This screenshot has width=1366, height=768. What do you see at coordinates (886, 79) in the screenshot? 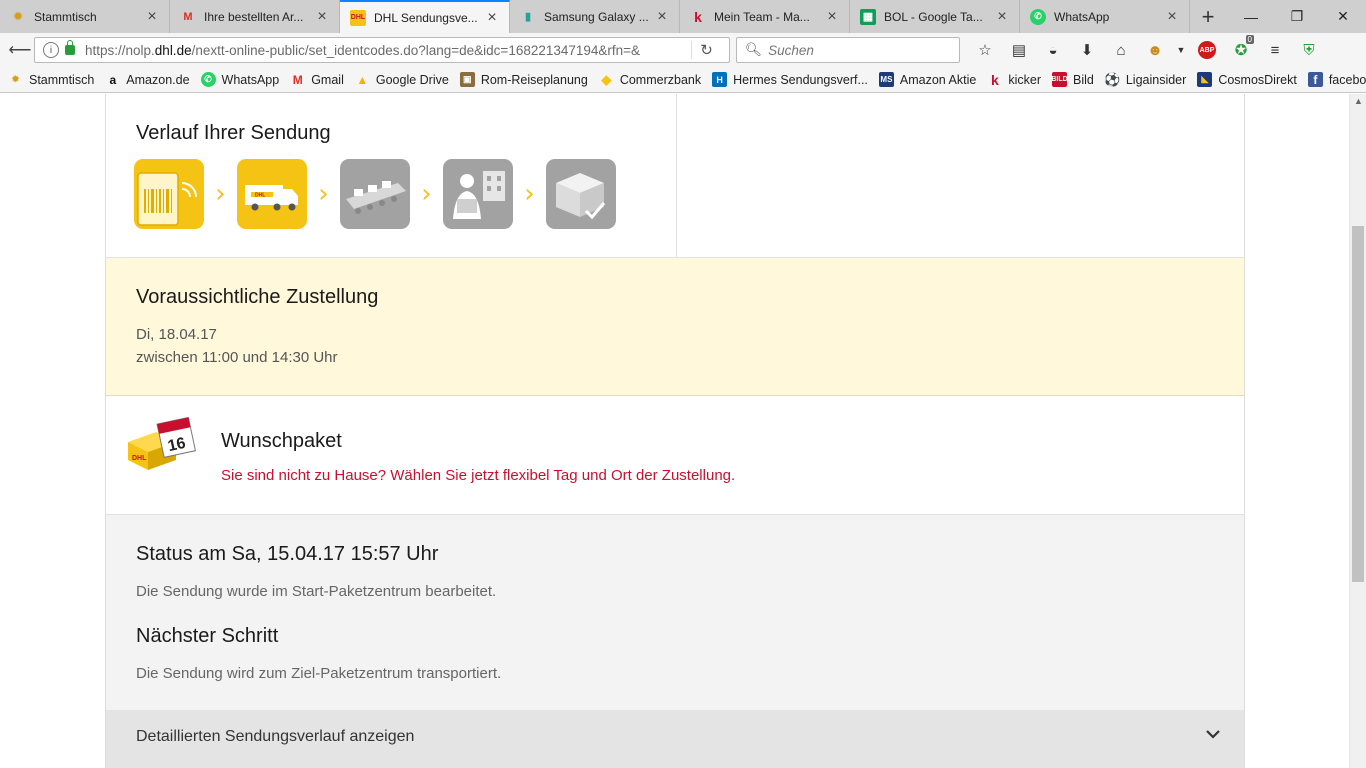
I see `ms-icon: MS` at bounding box center [886, 79].